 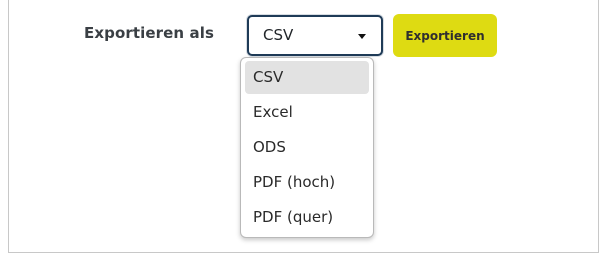 What do you see at coordinates (307, 217) in the screenshot?
I see `dropdown-option-pdf-landscape: PDF (quer)` at bounding box center [307, 217].